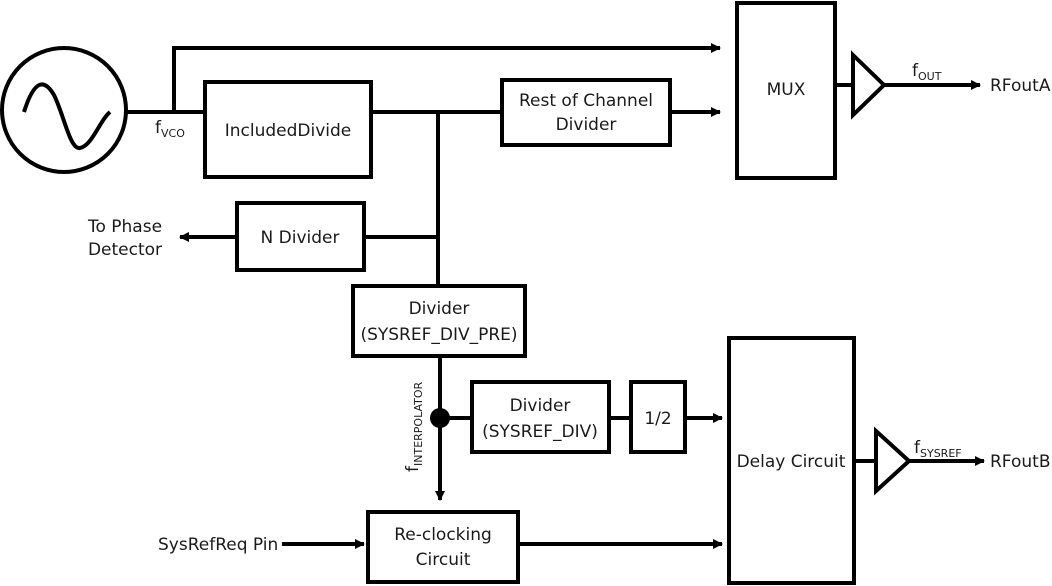 The width and height of the screenshot is (1052, 586). I want to click on rest-channel-label-2: Divider, so click(586, 125).